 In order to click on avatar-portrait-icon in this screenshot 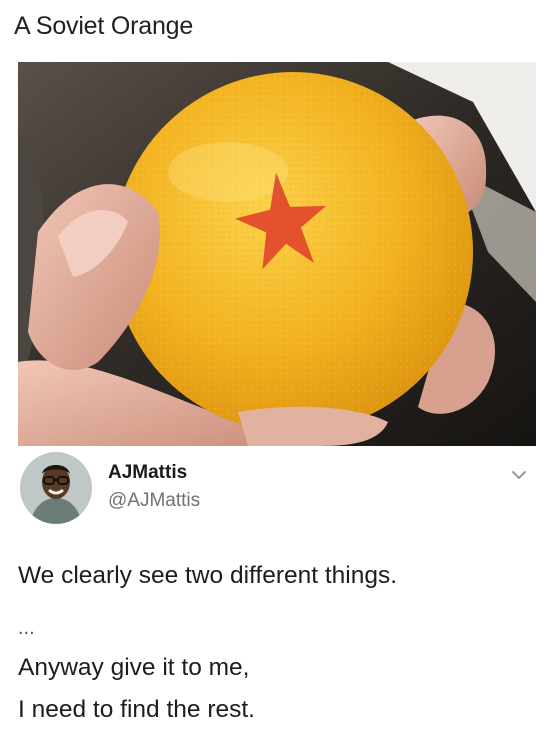, I will do `click(56, 488)`.